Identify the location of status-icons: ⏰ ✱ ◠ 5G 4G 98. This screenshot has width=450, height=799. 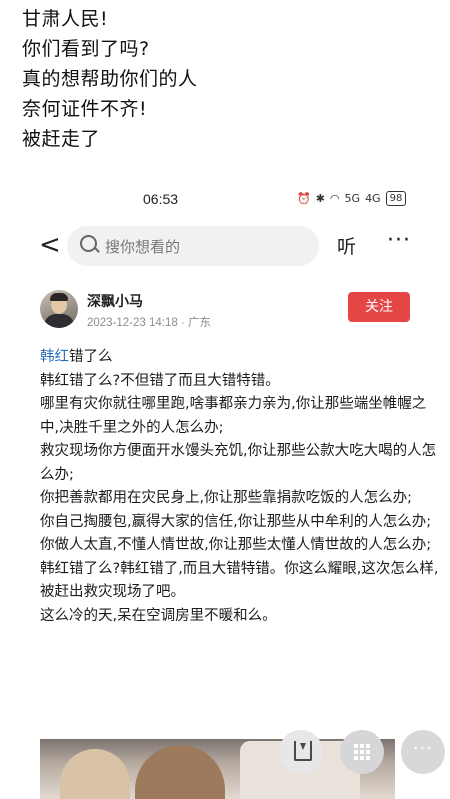
(352, 198).